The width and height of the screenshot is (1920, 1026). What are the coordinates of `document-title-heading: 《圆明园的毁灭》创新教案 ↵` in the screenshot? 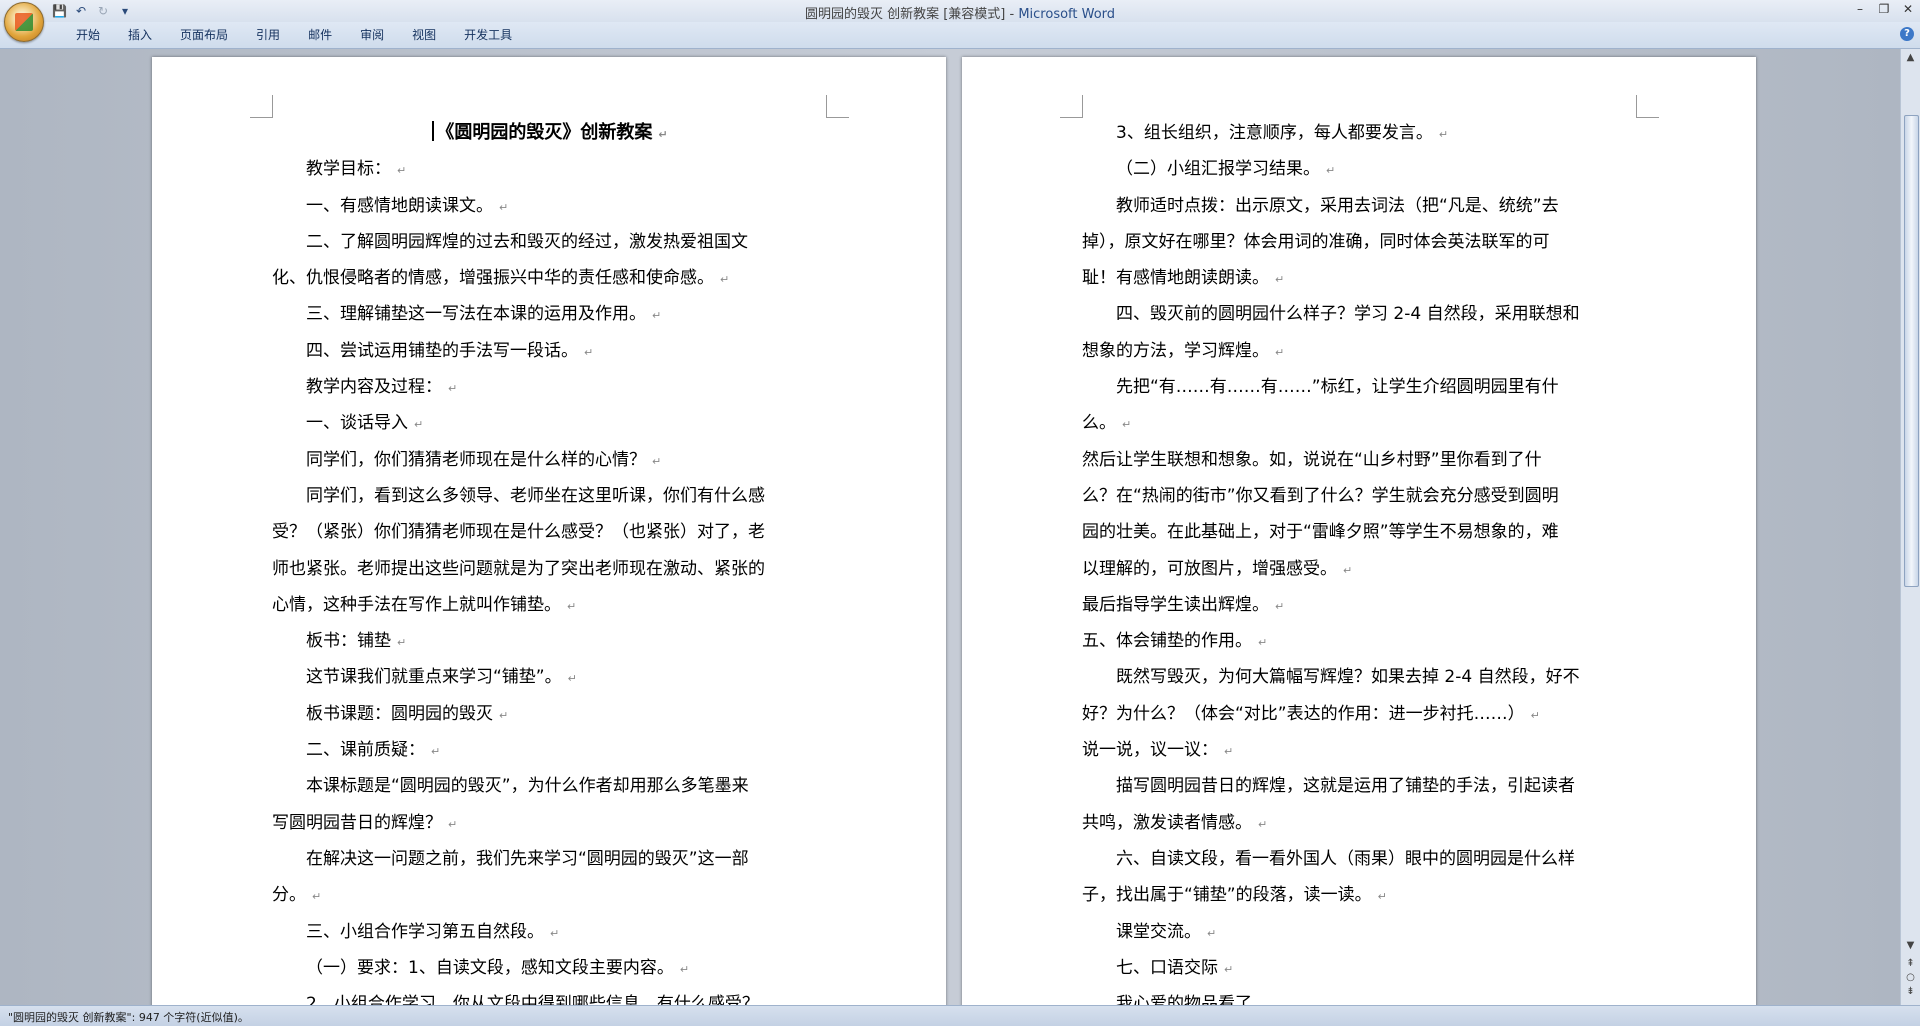 It's located at (550, 133).